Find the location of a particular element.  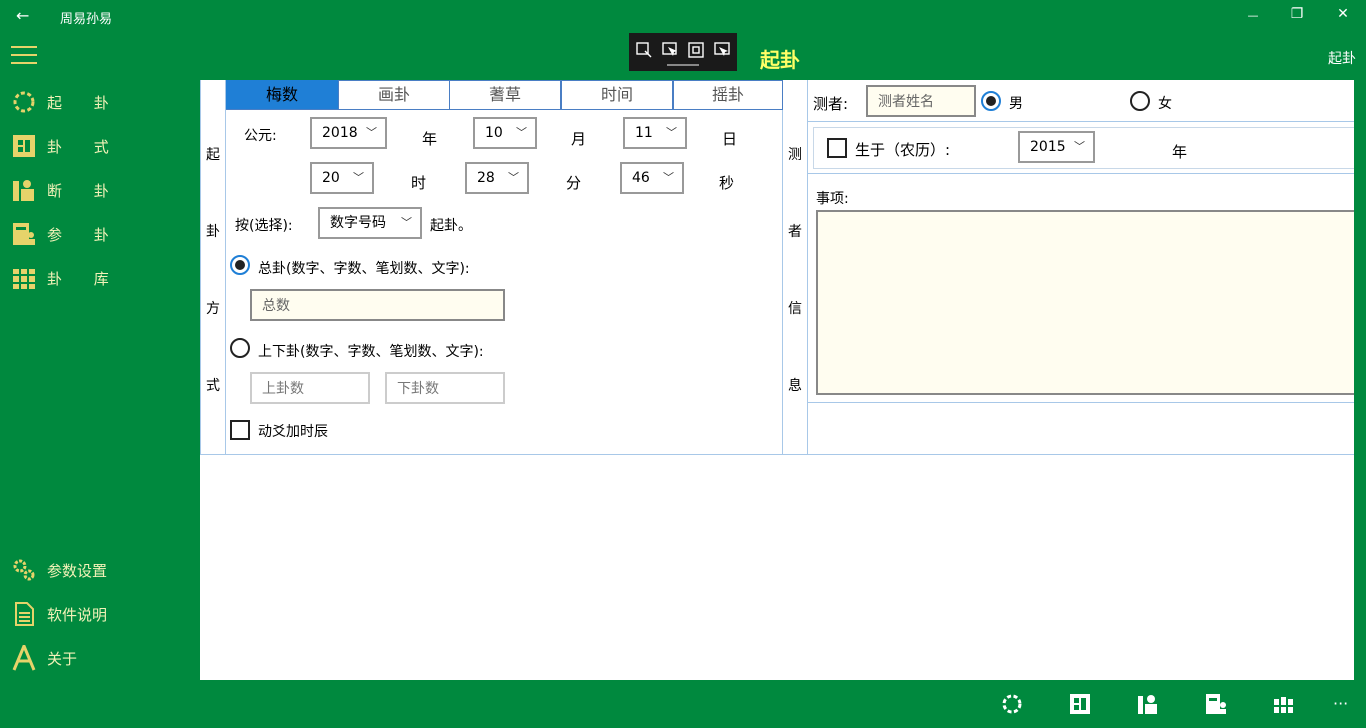

sidebar-item-label: 起 卦 is located at coordinates (85, 102).